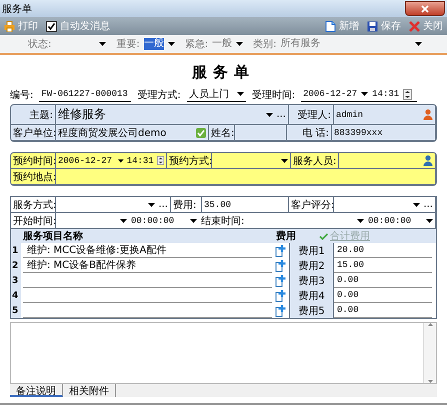 This screenshot has width=447, height=419. Describe the element at coordinates (33, 161) in the screenshot. I see `field-label: 预约时间:` at that location.